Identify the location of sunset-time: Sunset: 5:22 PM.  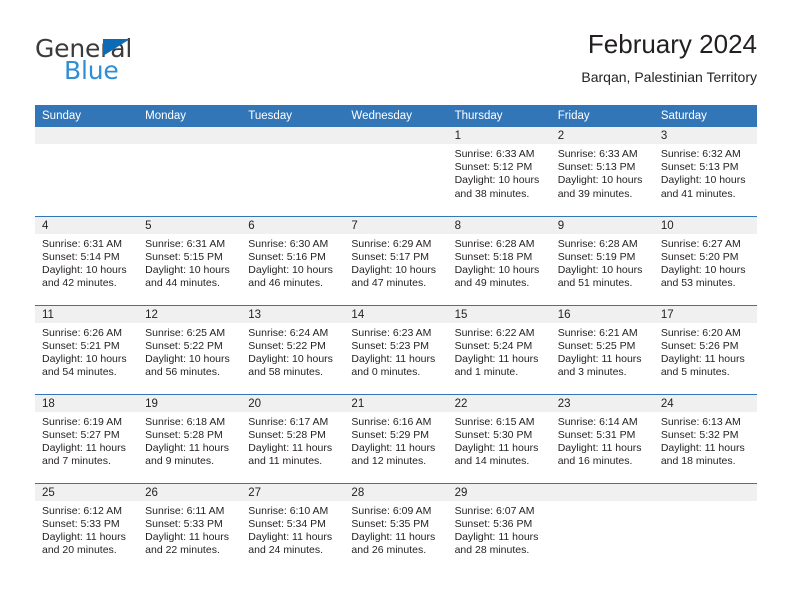
(287, 345).